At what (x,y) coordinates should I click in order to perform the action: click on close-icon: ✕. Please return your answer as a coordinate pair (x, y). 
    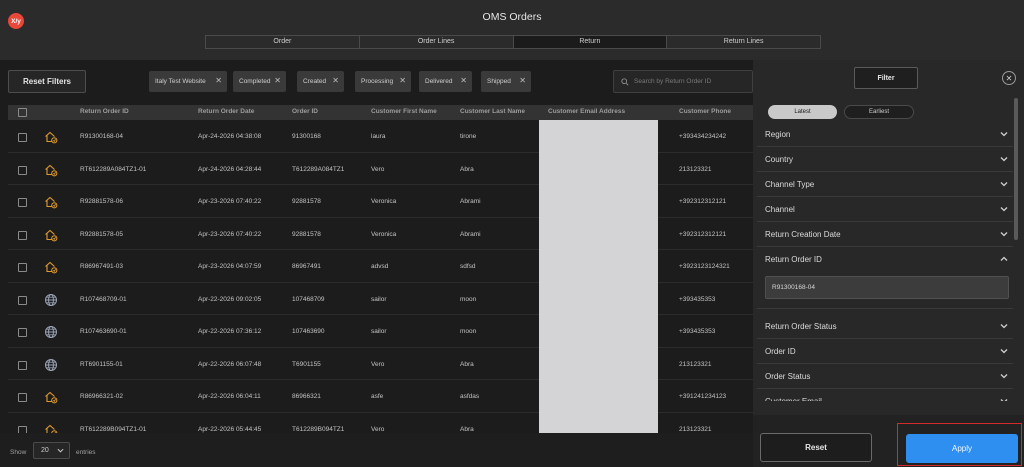
    Looking at the image, I should click on (1009, 78).